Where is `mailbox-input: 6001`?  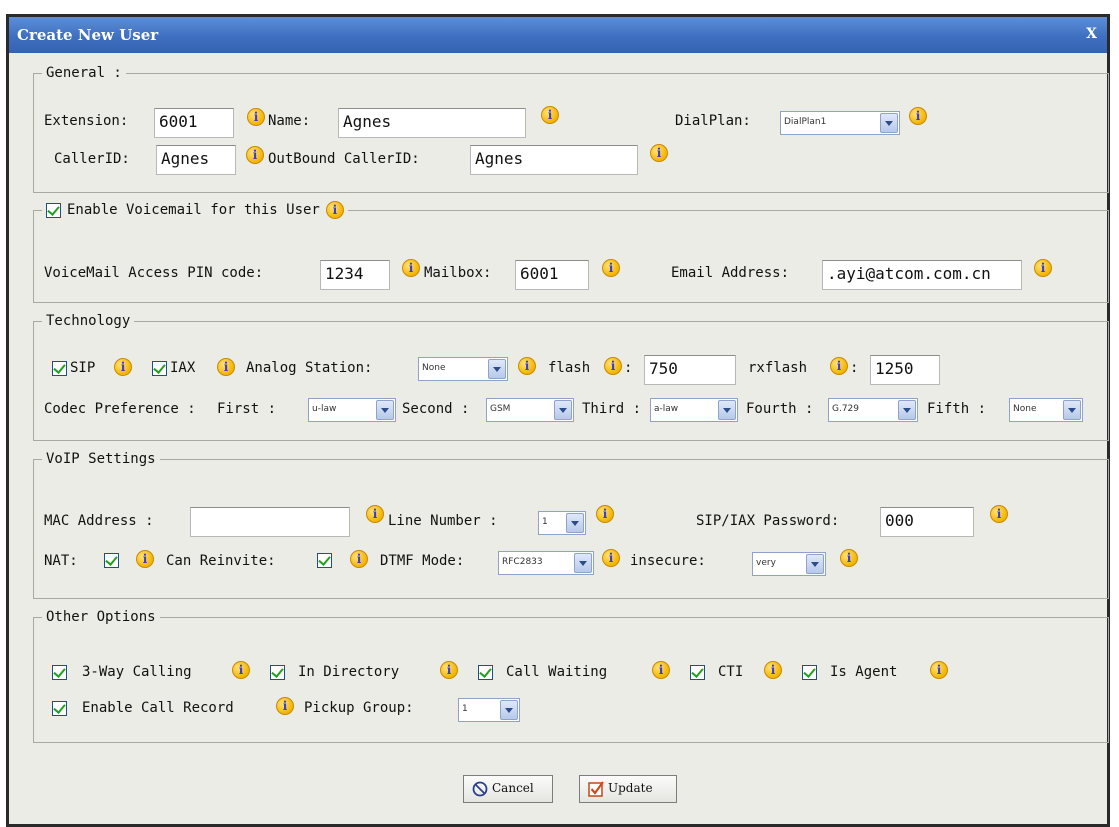
mailbox-input: 6001 is located at coordinates (552, 275).